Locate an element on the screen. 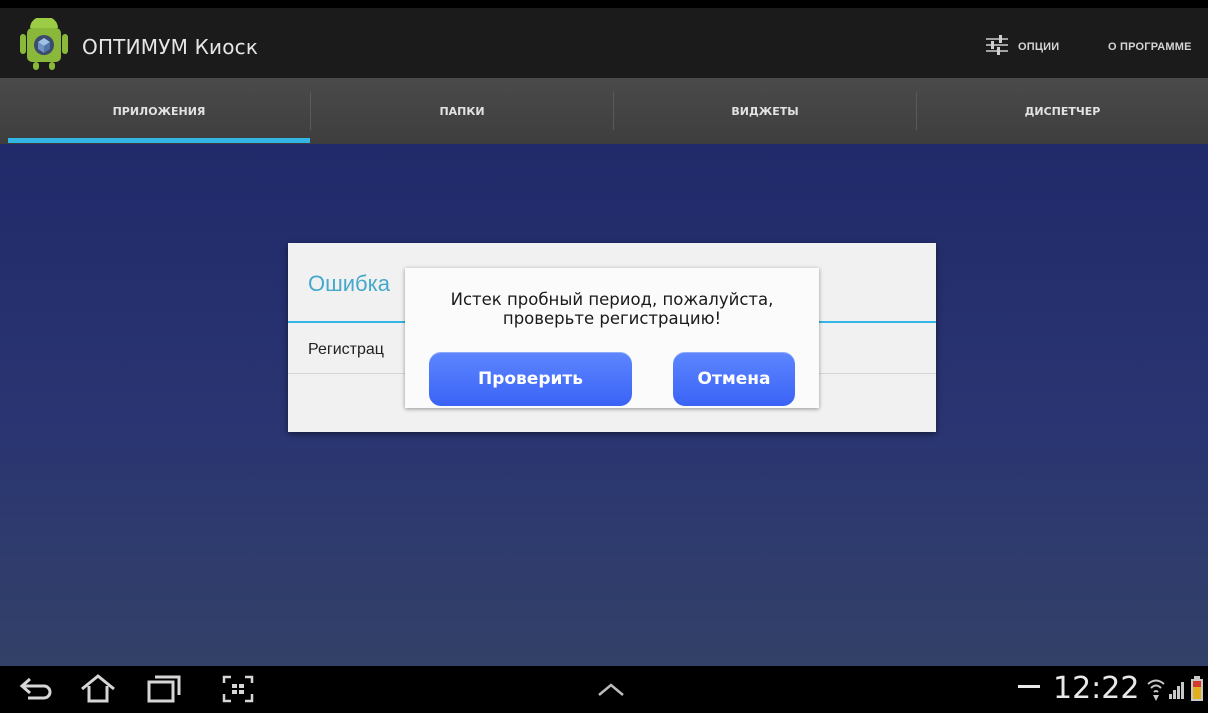 The image size is (1208, 713). signal-icon is located at coordinates (1176, 690).